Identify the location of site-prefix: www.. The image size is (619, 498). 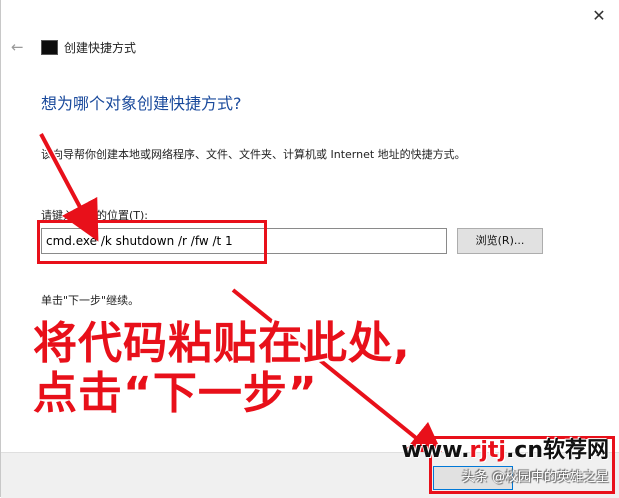
(435, 450).